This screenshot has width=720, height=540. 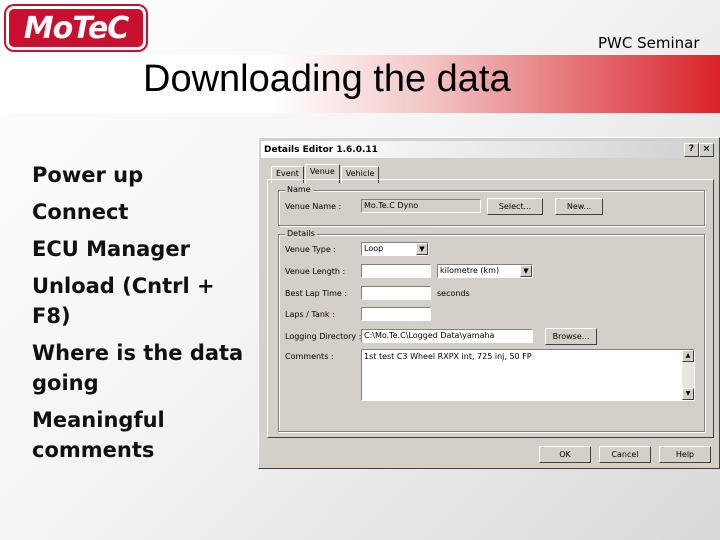 I want to click on bullet-item: Where is the data going, so click(x=138, y=368).